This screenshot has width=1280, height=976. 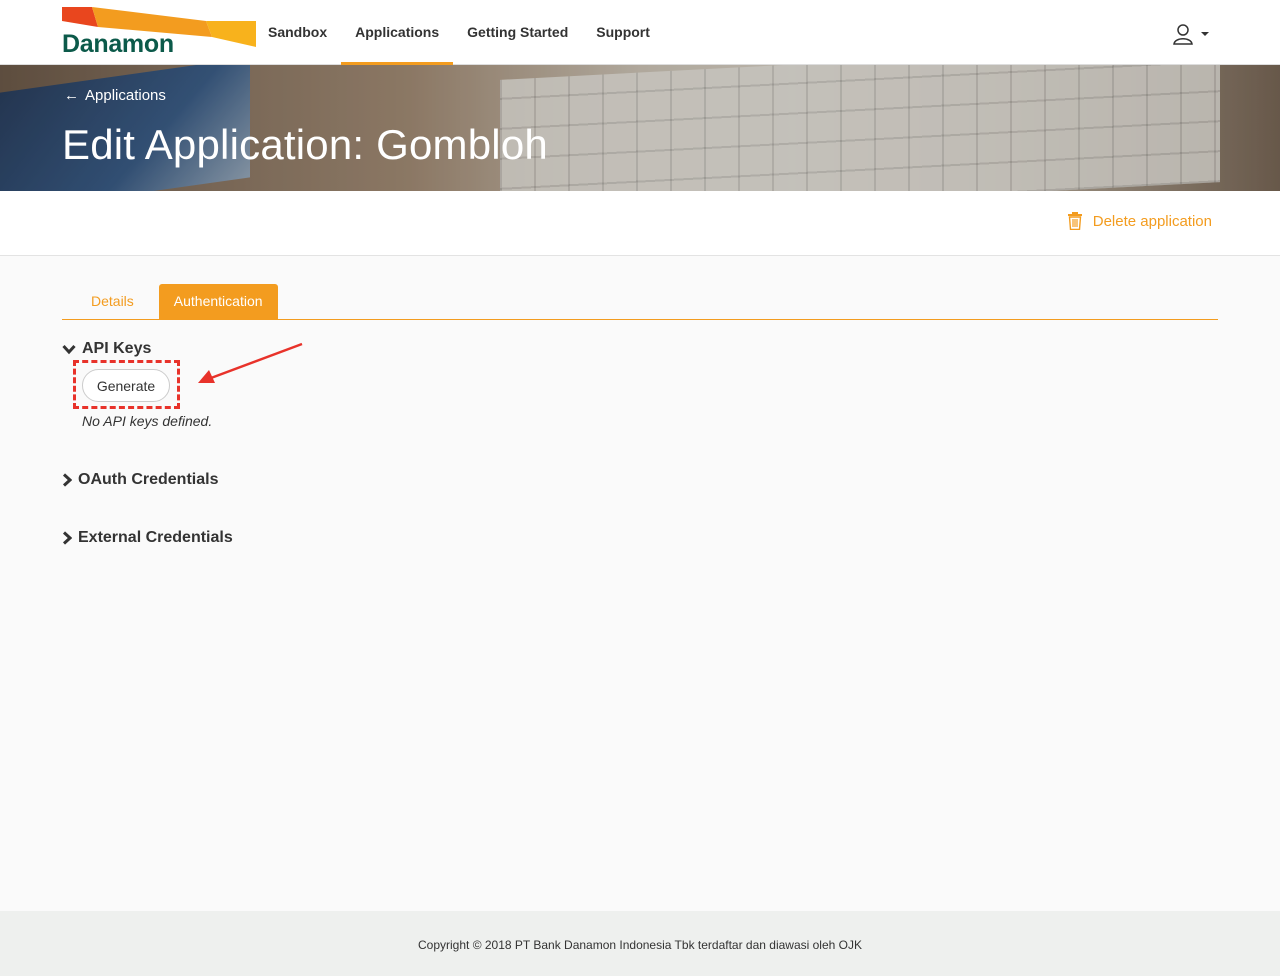 I want to click on section-external-toggle: External Credentials, so click(x=147, y=538).